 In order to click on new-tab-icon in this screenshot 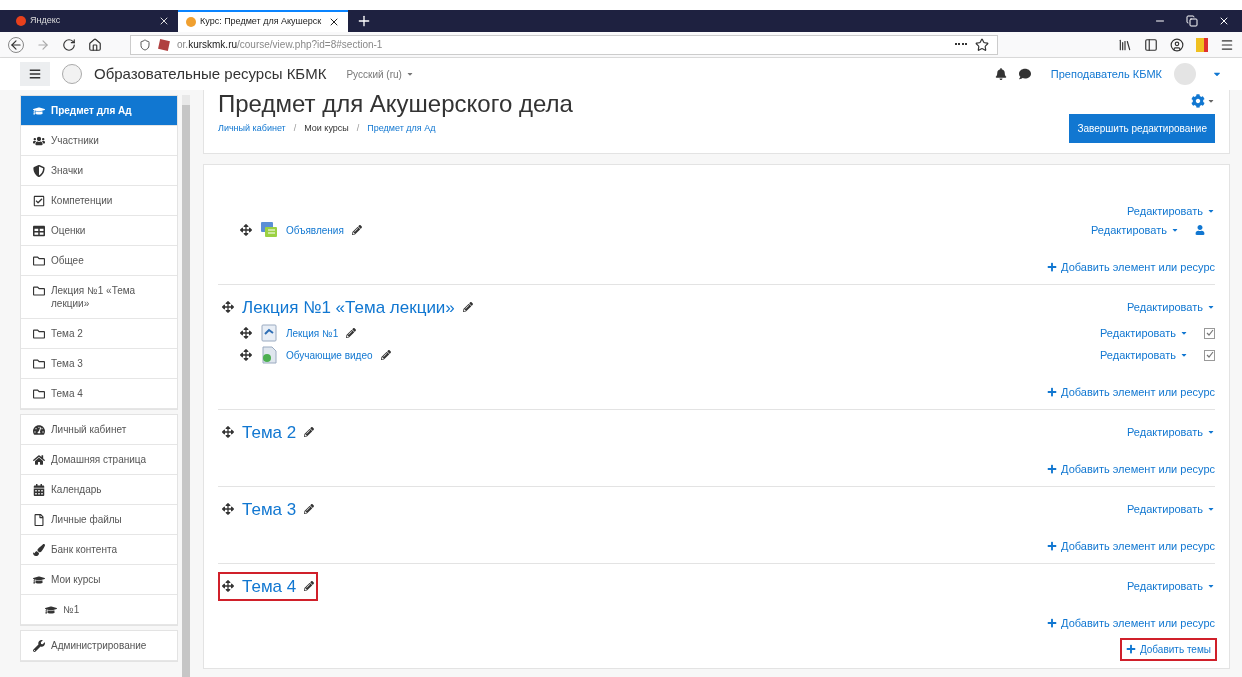, I will do `click(364, 21)`.